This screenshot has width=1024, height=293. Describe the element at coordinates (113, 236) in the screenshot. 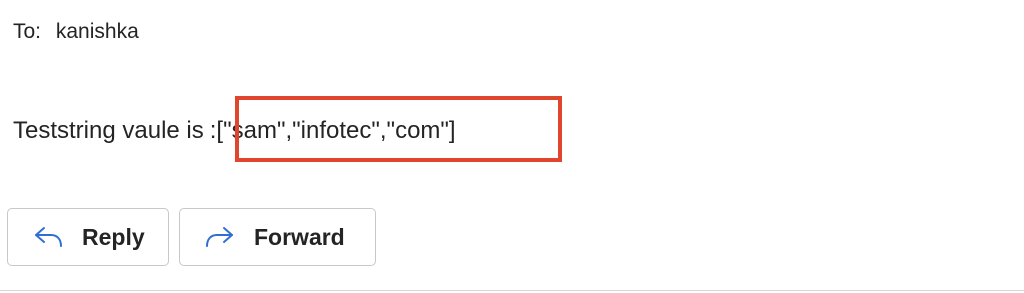

I see `reply-label: Reply` at that location.